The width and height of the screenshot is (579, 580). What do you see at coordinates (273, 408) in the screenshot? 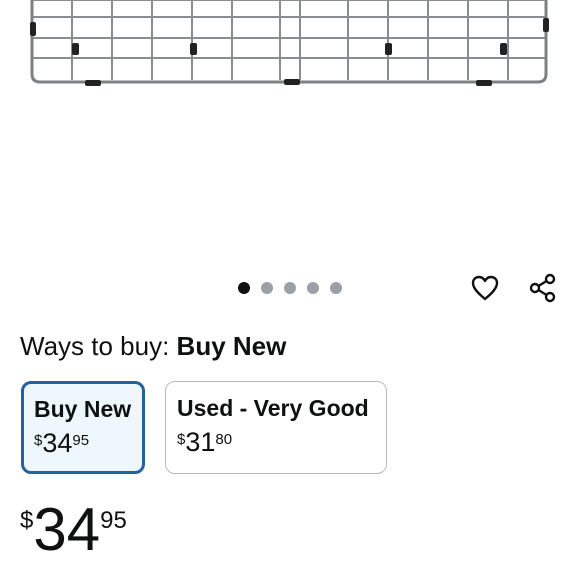
I see `option-title: Used - Very Good` at bounding box center [273, 408].